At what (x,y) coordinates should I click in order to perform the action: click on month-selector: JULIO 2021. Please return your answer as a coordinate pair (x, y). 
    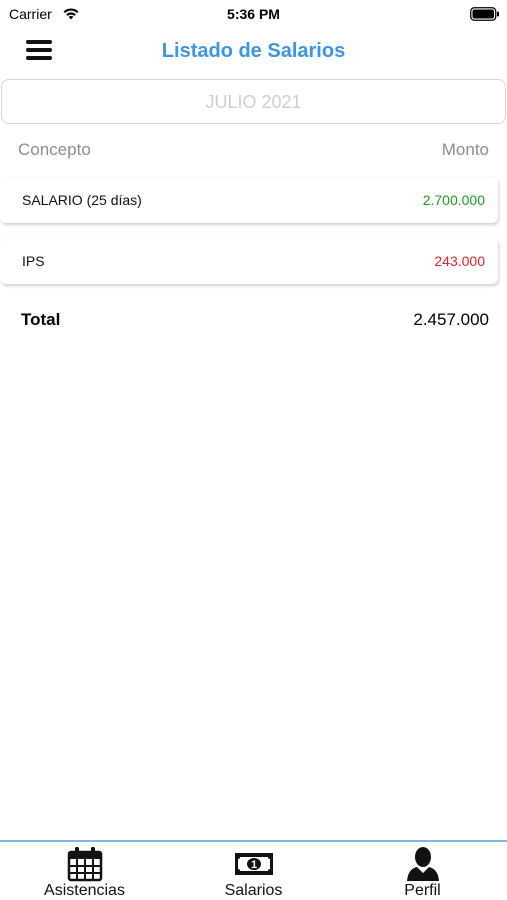
    Looking at the image, I should click on (253, 101).